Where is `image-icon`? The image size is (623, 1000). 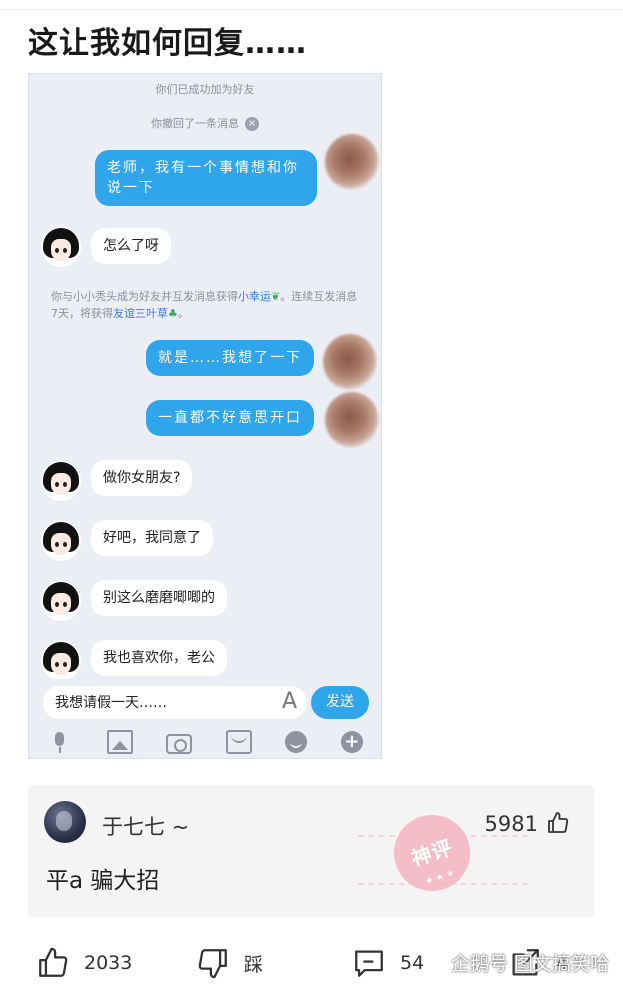
image-icon is located at coordinates (119, 742).